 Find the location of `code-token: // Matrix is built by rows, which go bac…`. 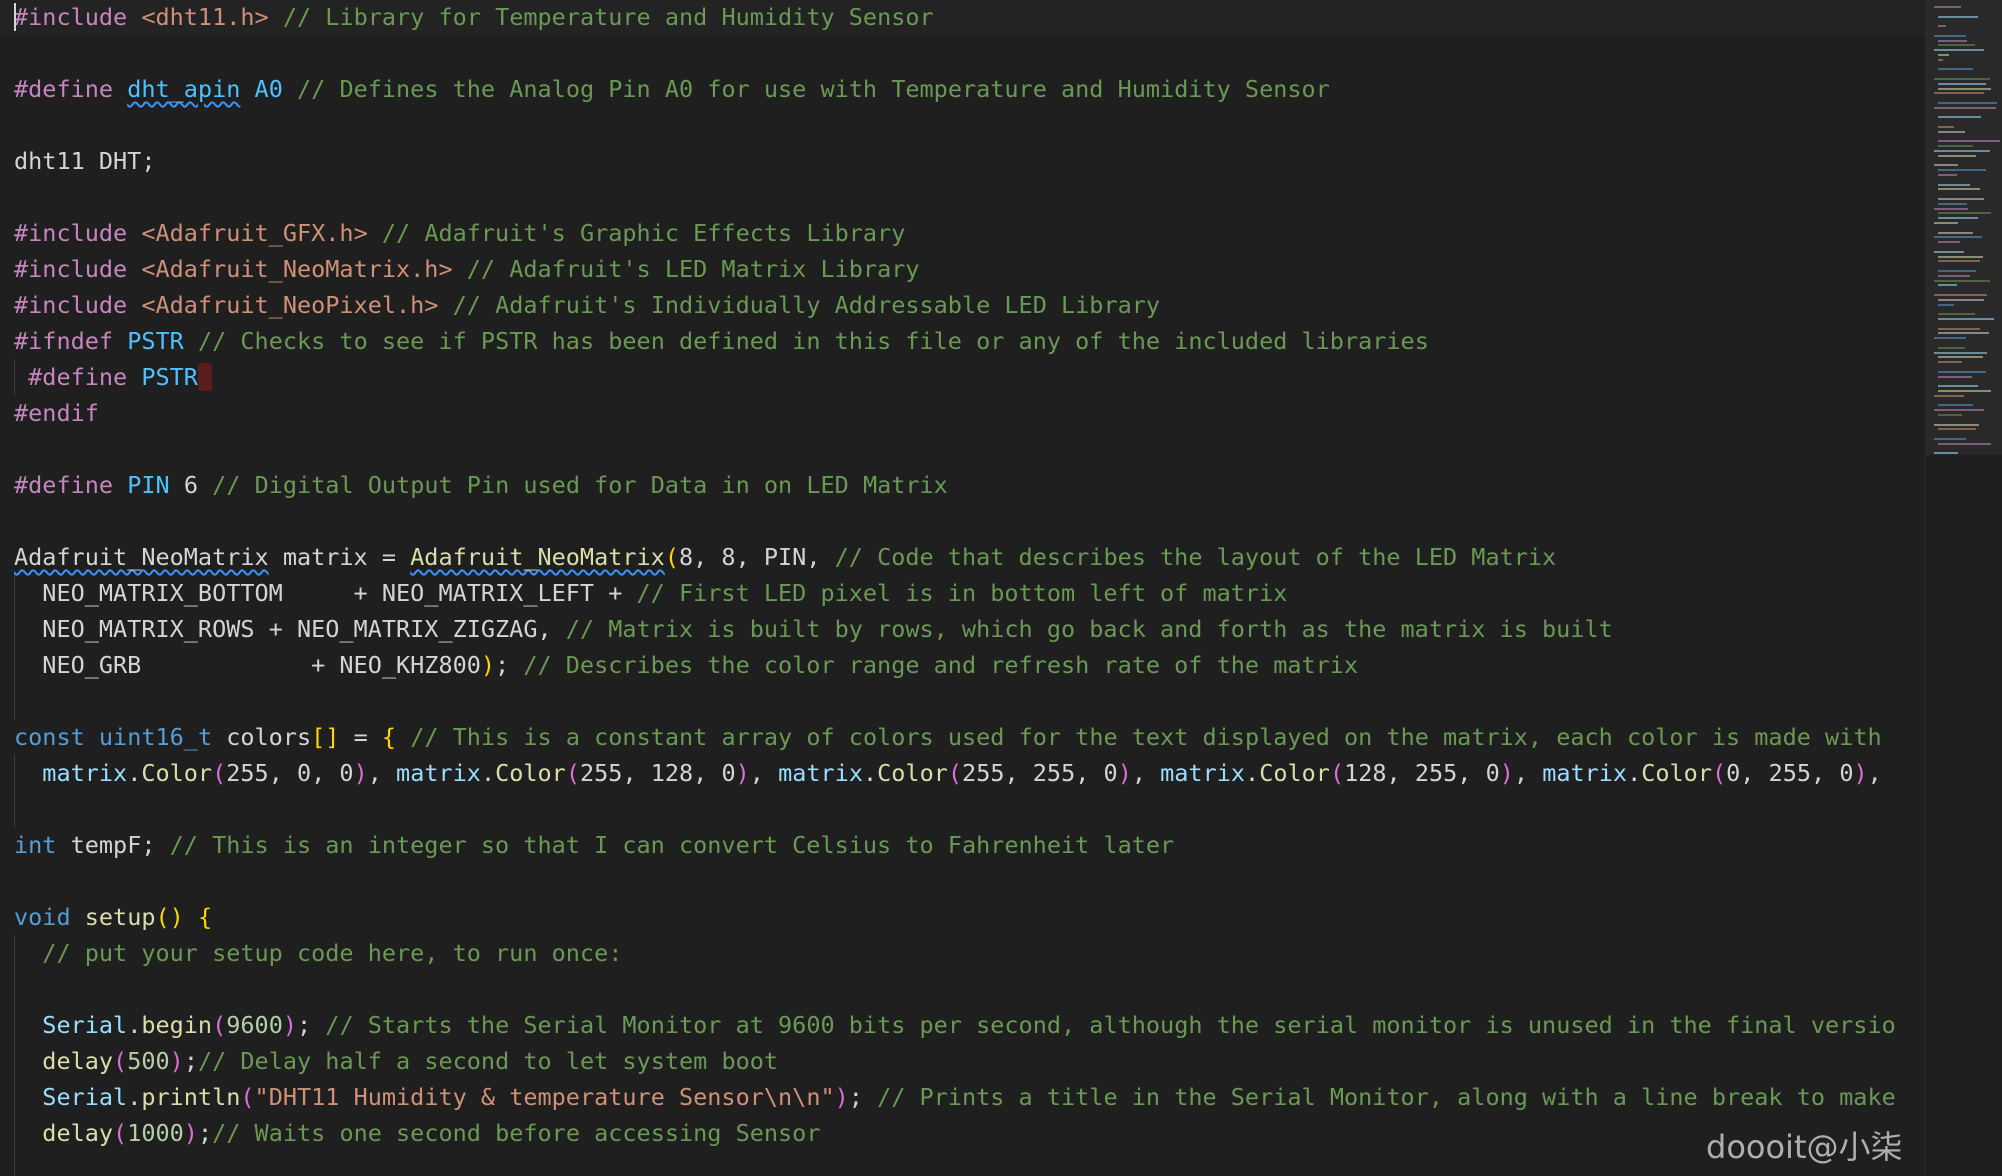

code-token: // Matrix is built by rows, which go bac… is located at coordinates (1089, 629).